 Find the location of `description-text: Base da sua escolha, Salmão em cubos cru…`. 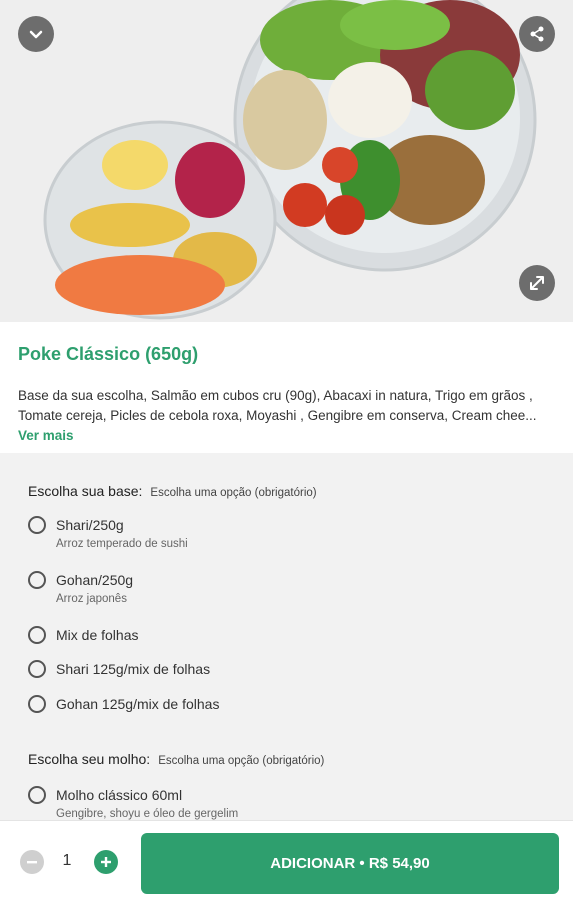

description-text: Base da sua escolha, Salmão em cubos cru… is located at coordinates (277, 405).